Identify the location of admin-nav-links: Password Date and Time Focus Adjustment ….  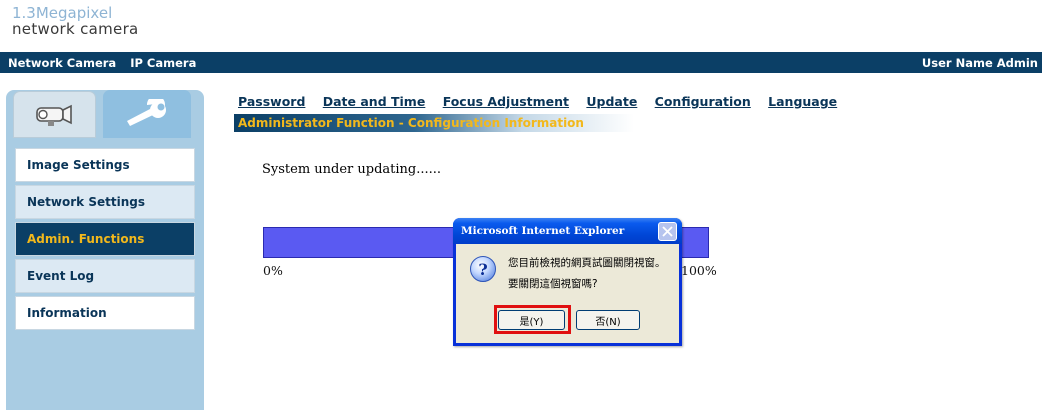
(540, 101).